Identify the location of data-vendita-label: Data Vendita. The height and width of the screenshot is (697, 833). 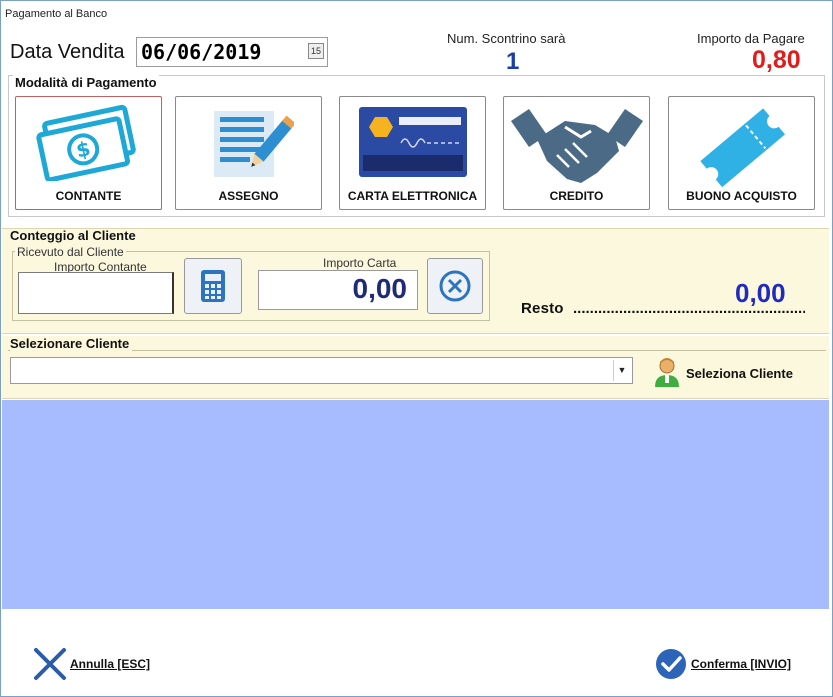
(67, 52).